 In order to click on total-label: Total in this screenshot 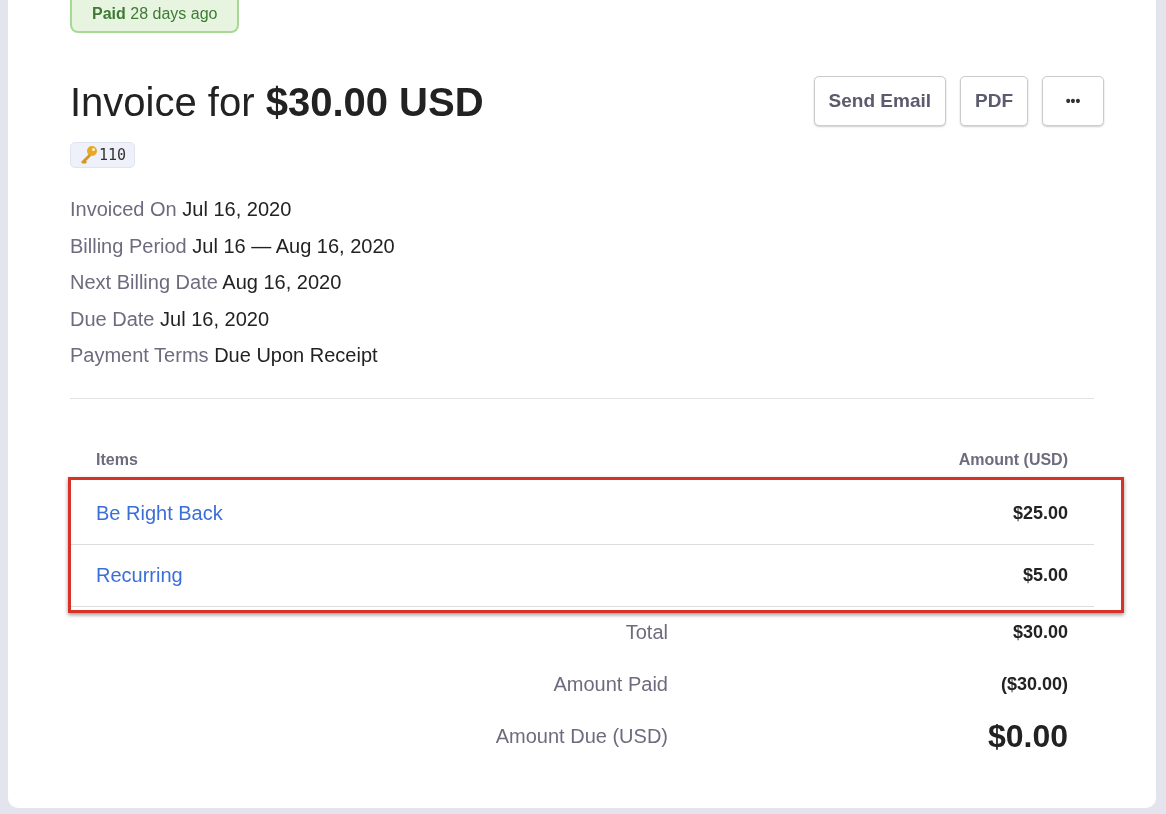, I will do `click(646, 632)`.